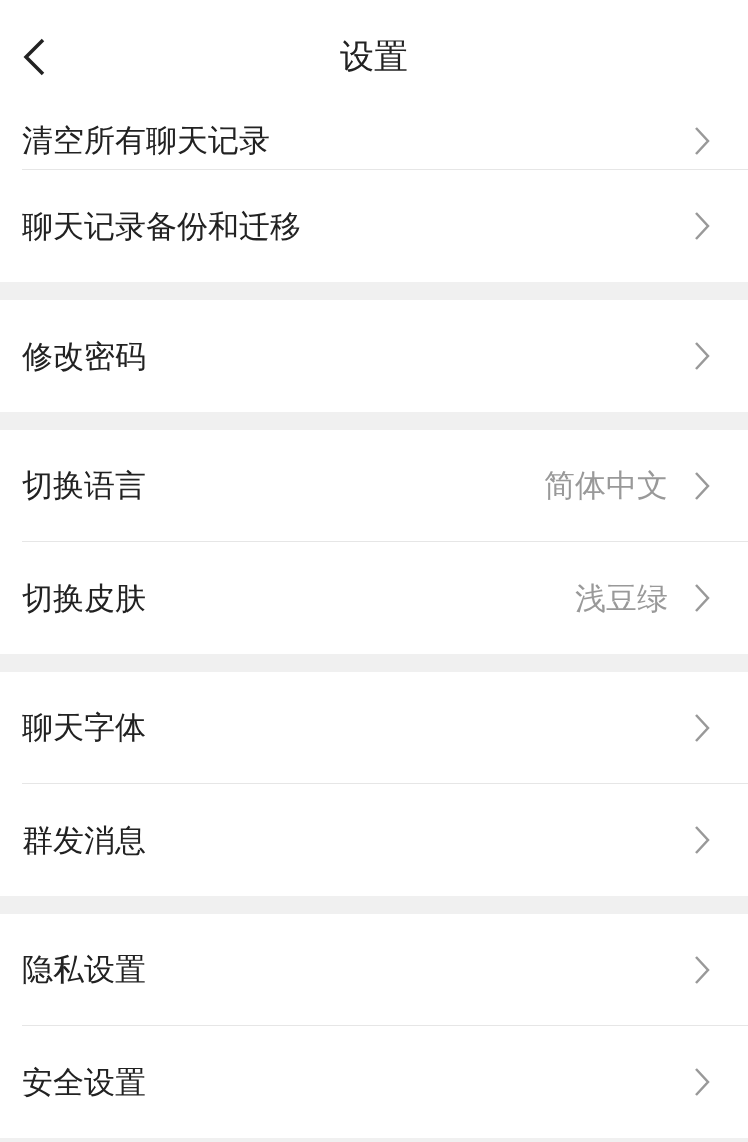 The width and height of the screenshot is (748, 1142). Describe the element at coordinates (385, 141) in the screenshot. I see `settings-item: 清空所有聊天记录` at that location.